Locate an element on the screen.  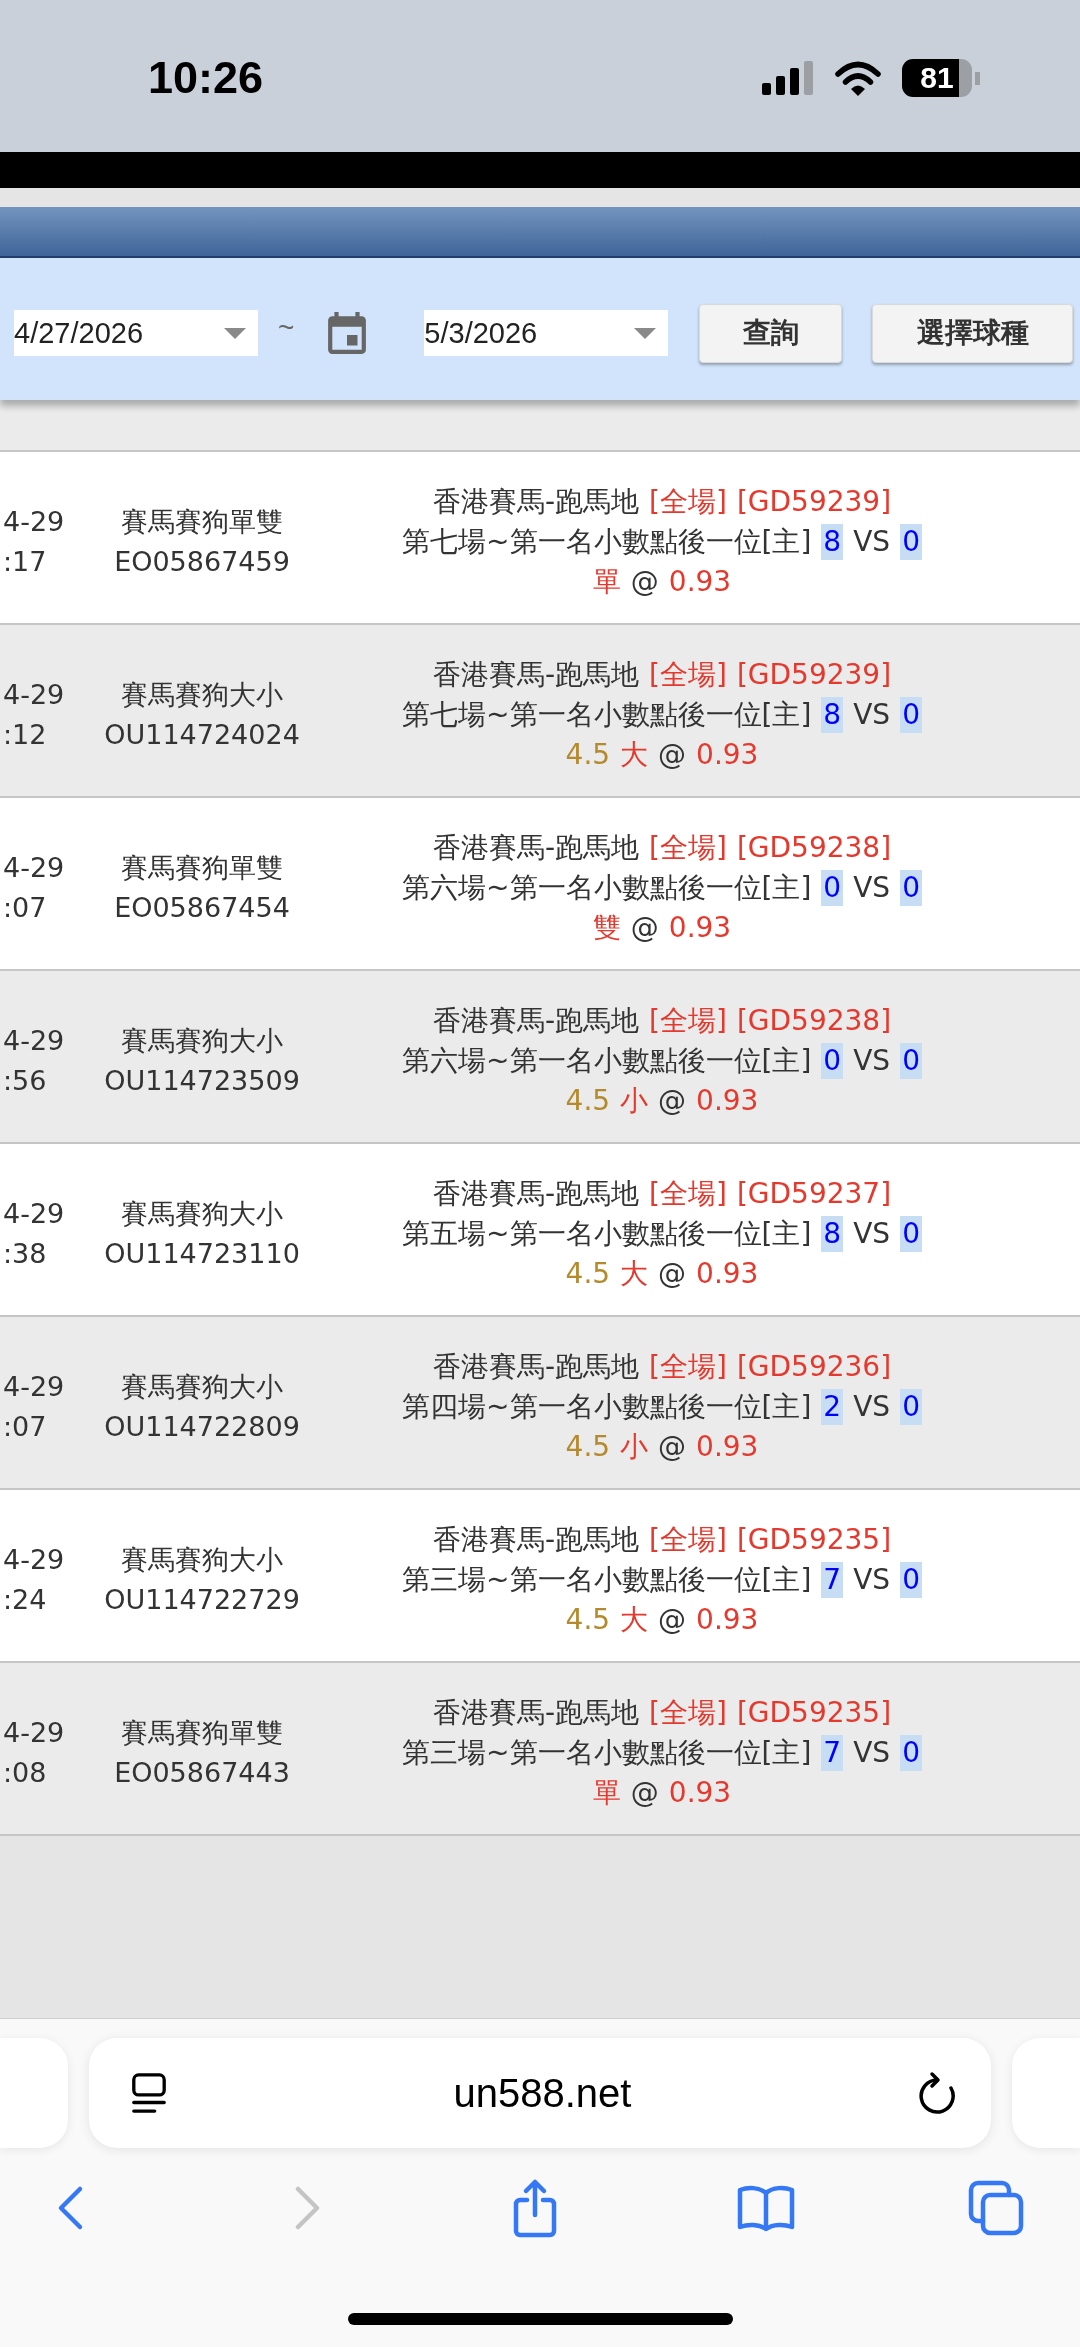
caret-icon is located at coordinates (235, 333).